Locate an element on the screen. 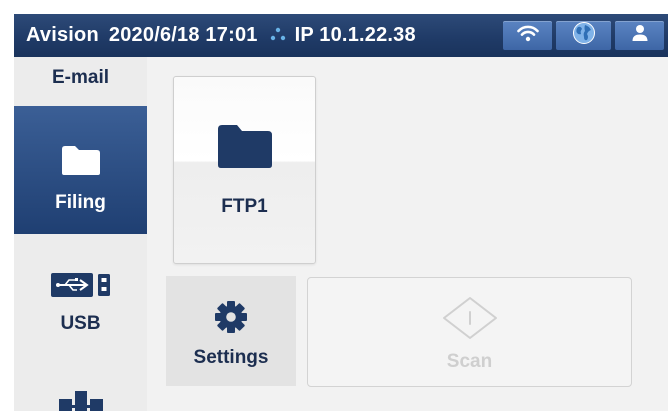 The height and width of the screenshot is (416, 669). destination-tile-ftp1: FTP1 is located at coordinates (244, 170).